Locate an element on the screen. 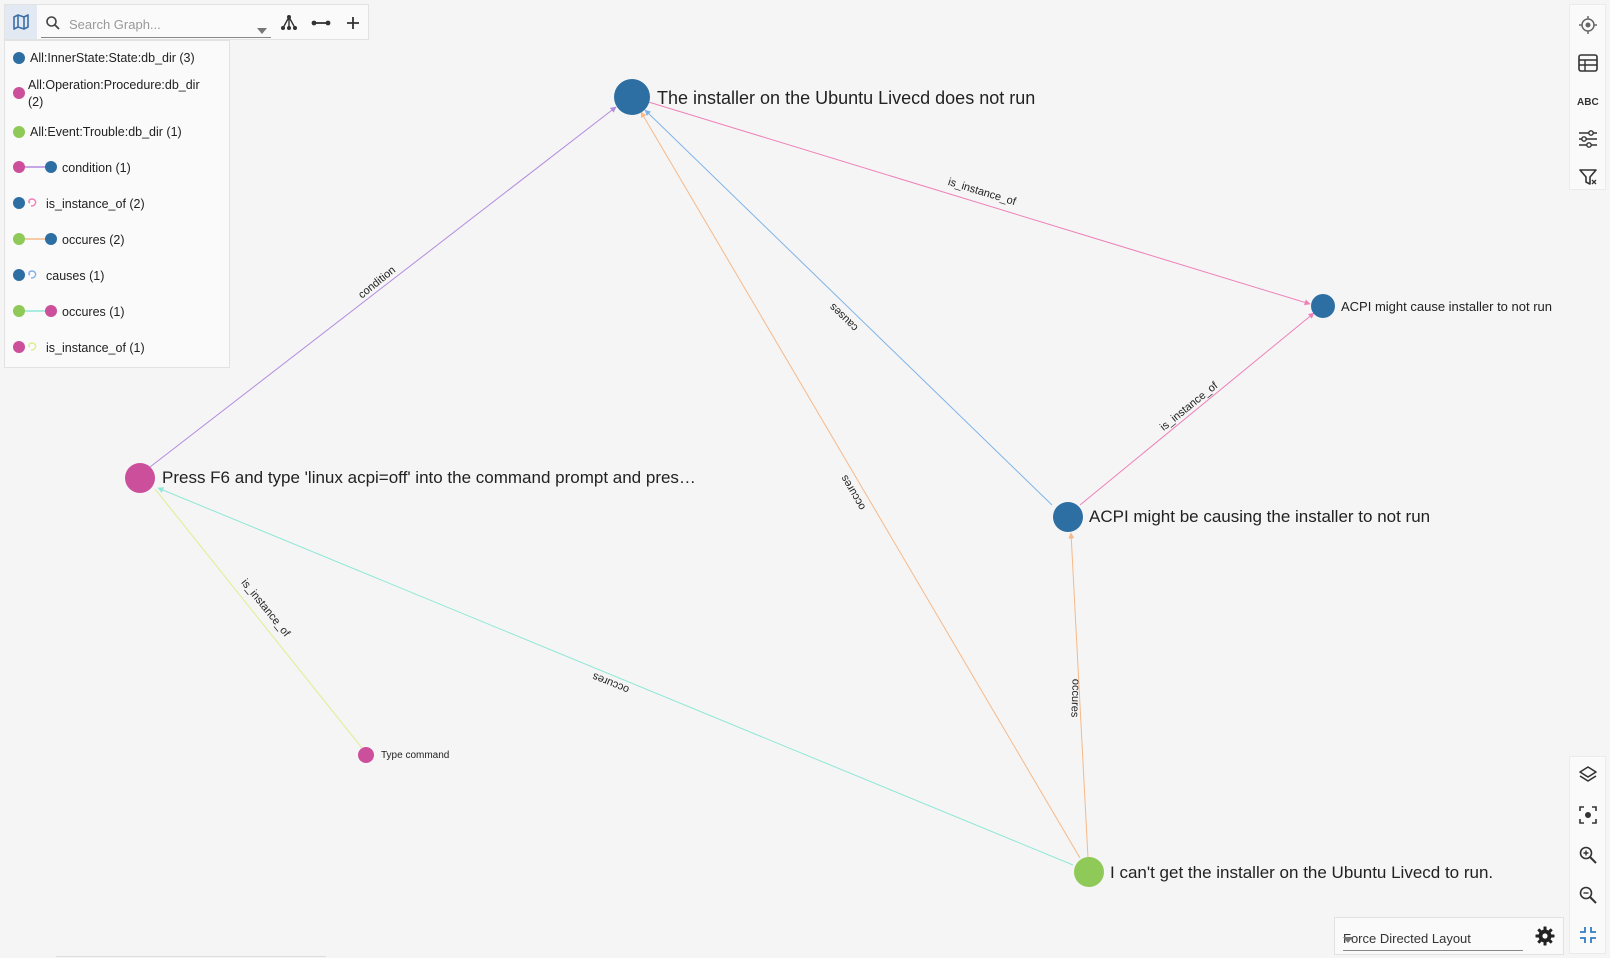 The image size is (1610, 958). legend-item: causes (1) is located at coordinates (58, 276).